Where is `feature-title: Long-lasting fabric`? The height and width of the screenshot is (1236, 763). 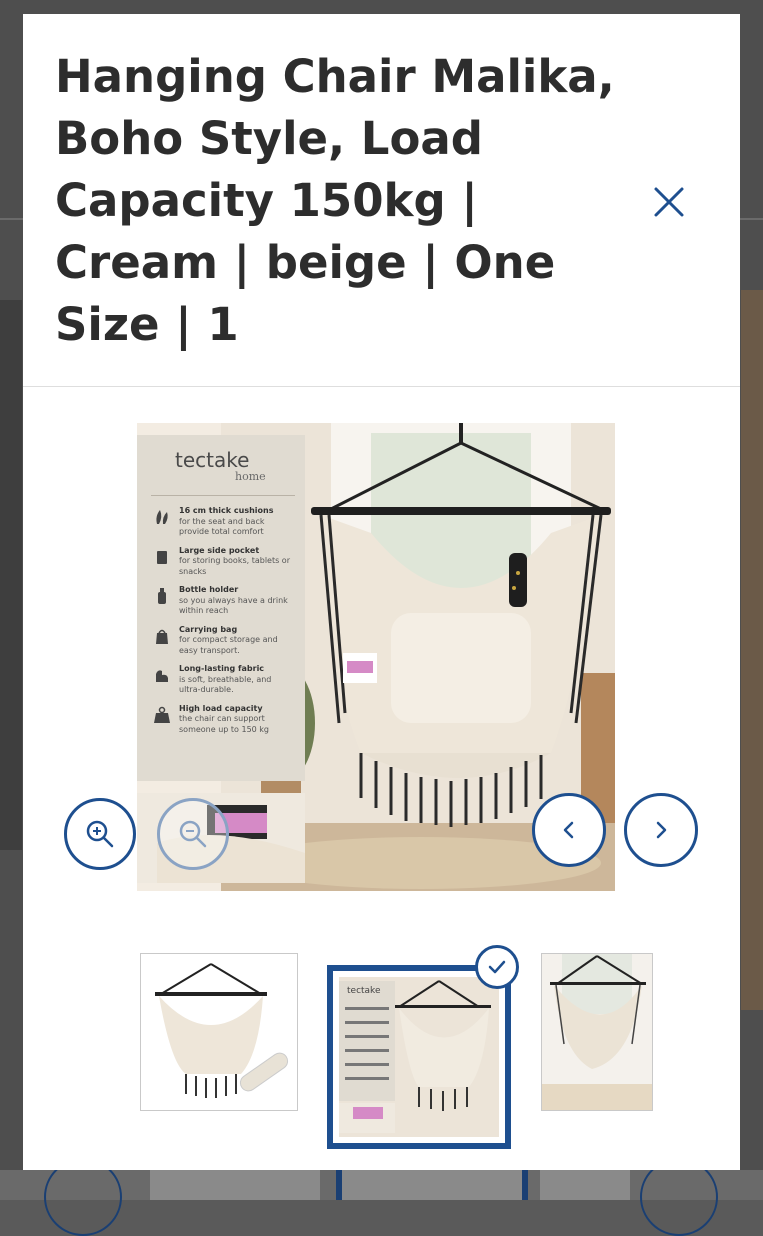
feature-title: Long-lasting fabric is located at coordinates (222, 668).